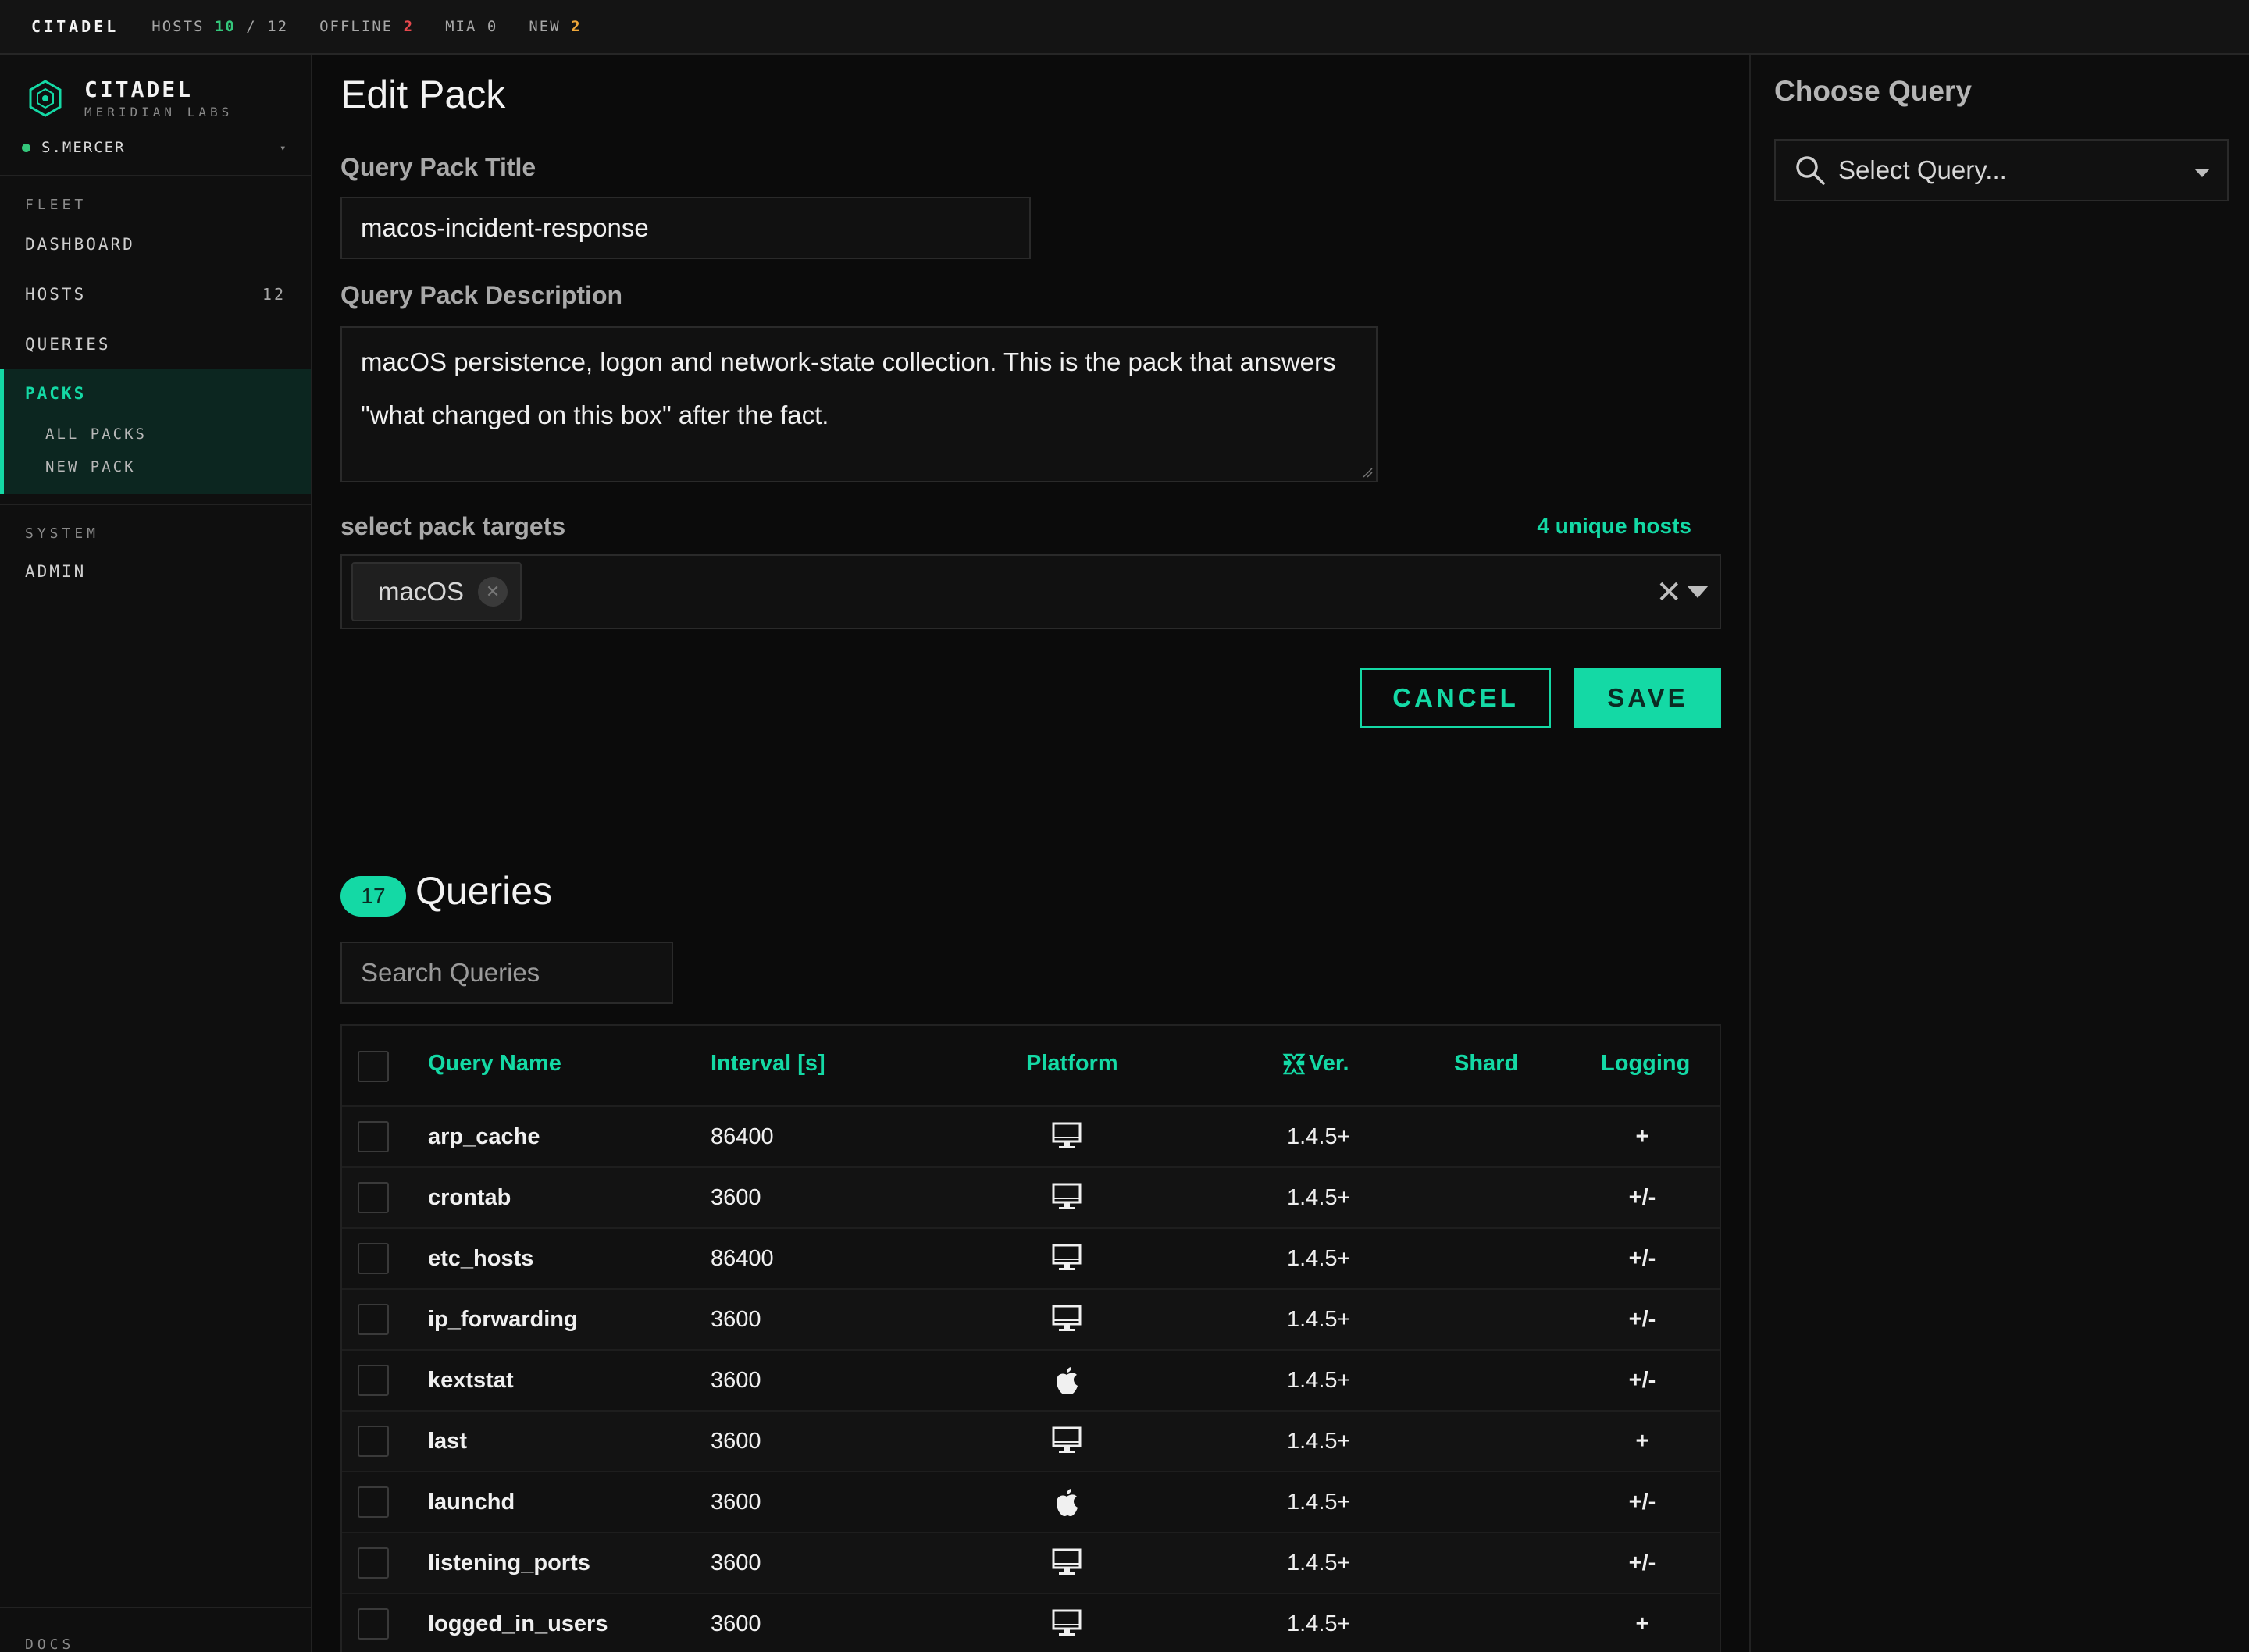 The height and width of the screenshot is (1652, 2249). I want to click on table-row: kextstat 3600 1.4.5+ +/-, so click(1031, 1379).